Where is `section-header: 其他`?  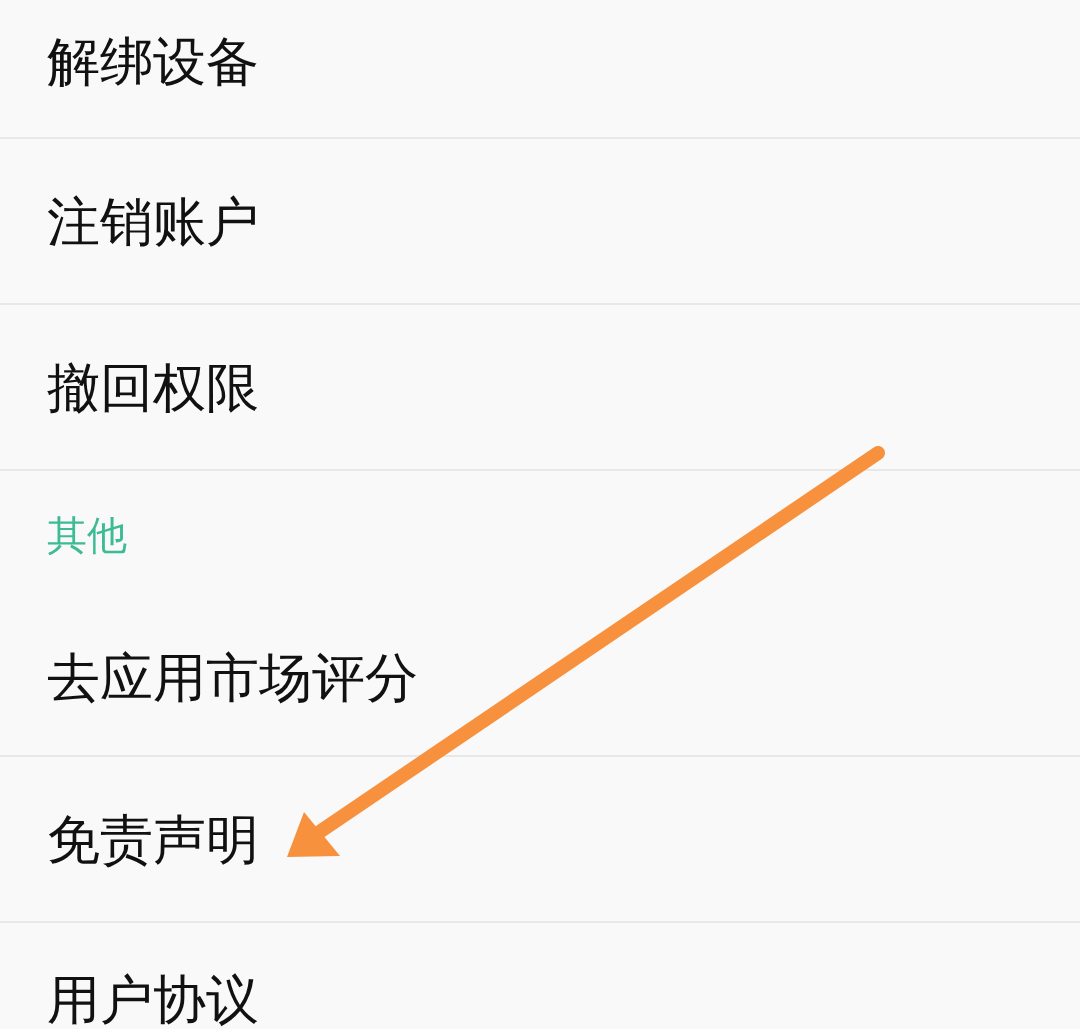
section-header: 其他 is located at coordinates (87, 535).